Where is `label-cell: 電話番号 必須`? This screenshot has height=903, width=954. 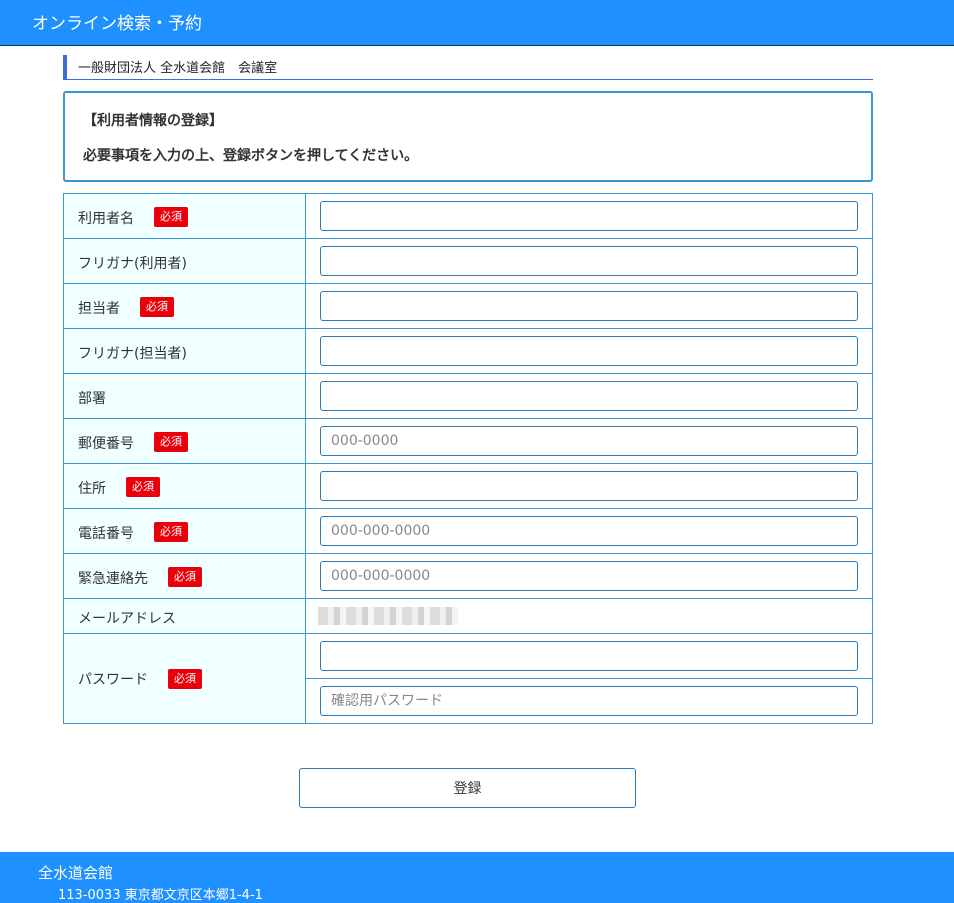 label-cell: 電話番号 必須 is located at coordinates (185, 531).